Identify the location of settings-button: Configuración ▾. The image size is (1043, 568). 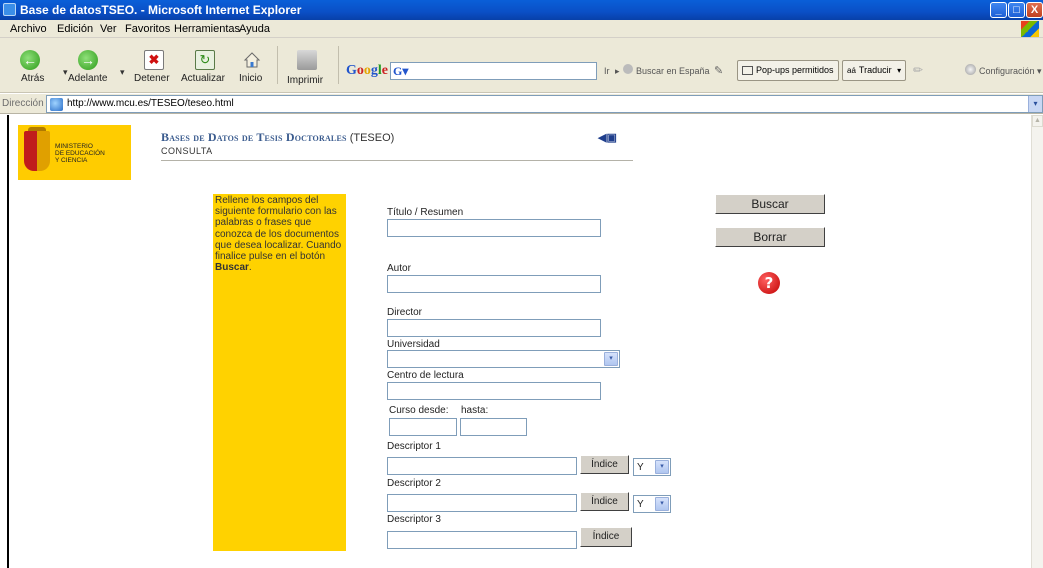
(1010, 71).